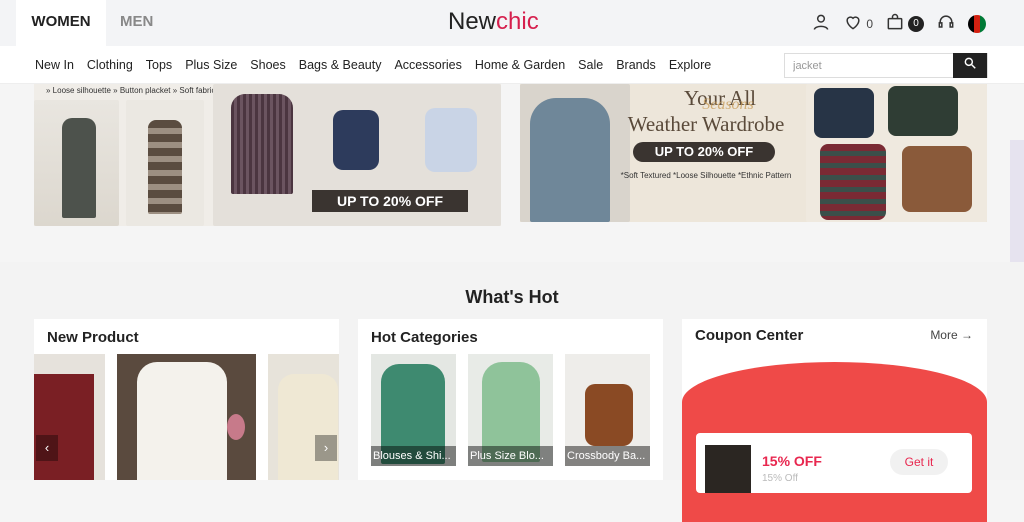  I want to click on cart-button: 0, so click(904, 23).